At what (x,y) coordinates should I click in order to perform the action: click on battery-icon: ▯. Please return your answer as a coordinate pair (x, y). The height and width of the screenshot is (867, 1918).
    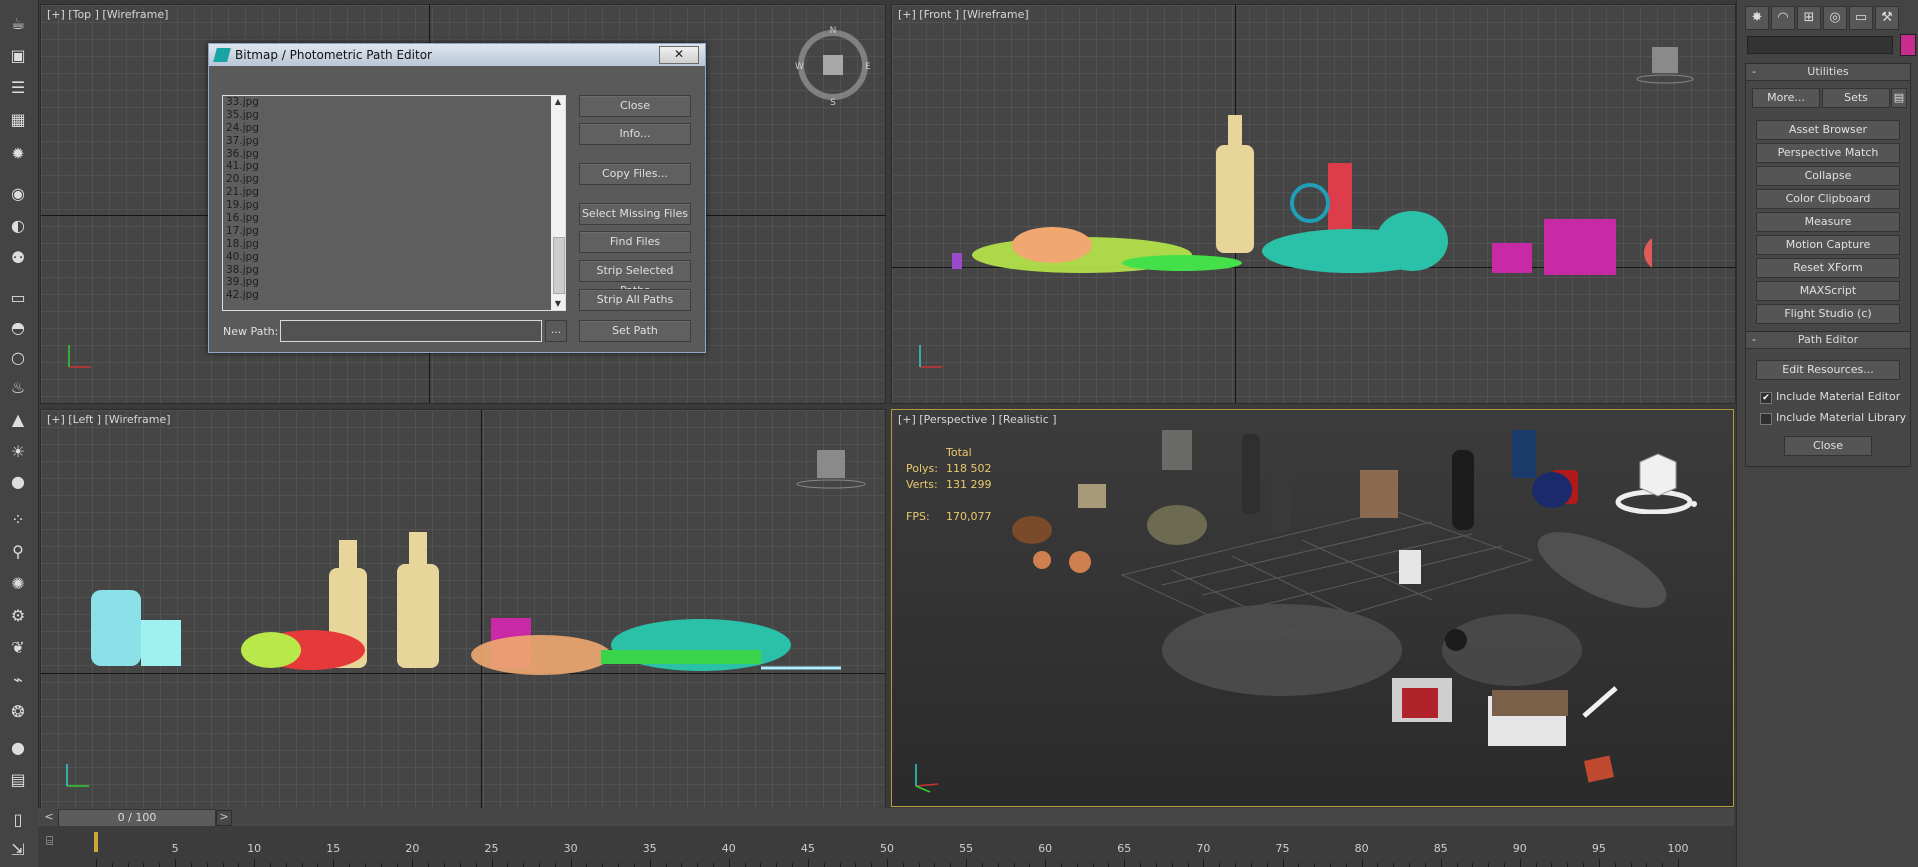
    Looking at the image, I should click on (18, 820).